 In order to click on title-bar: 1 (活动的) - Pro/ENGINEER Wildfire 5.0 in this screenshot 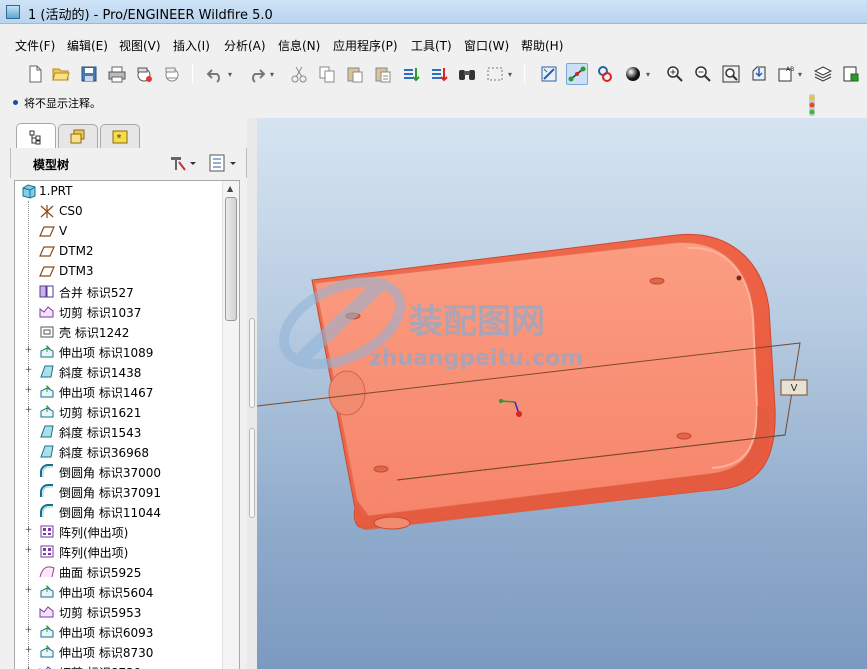, I will do `click(433, 12)`.